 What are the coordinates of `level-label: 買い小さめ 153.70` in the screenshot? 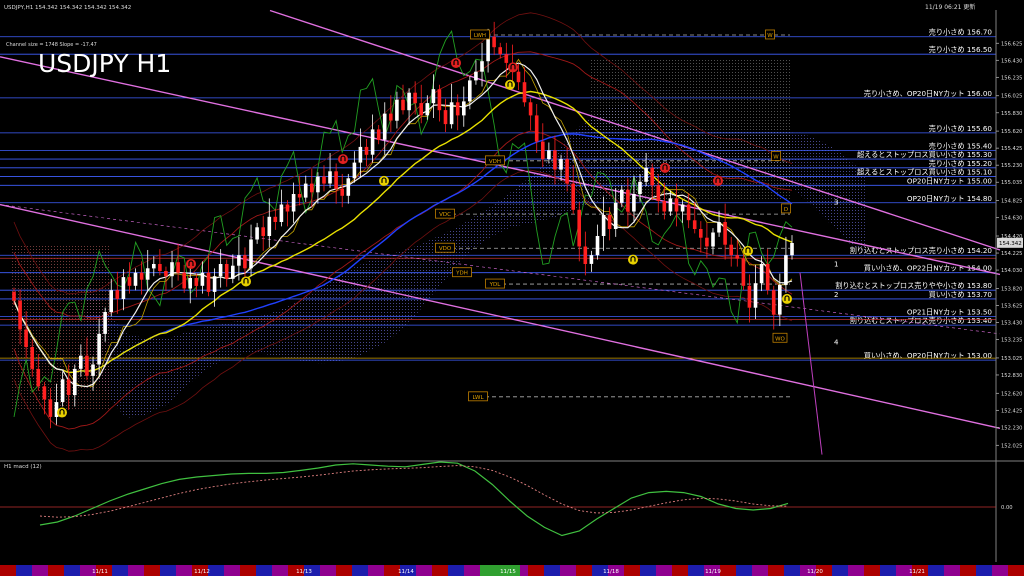 It's located at (961, 294).